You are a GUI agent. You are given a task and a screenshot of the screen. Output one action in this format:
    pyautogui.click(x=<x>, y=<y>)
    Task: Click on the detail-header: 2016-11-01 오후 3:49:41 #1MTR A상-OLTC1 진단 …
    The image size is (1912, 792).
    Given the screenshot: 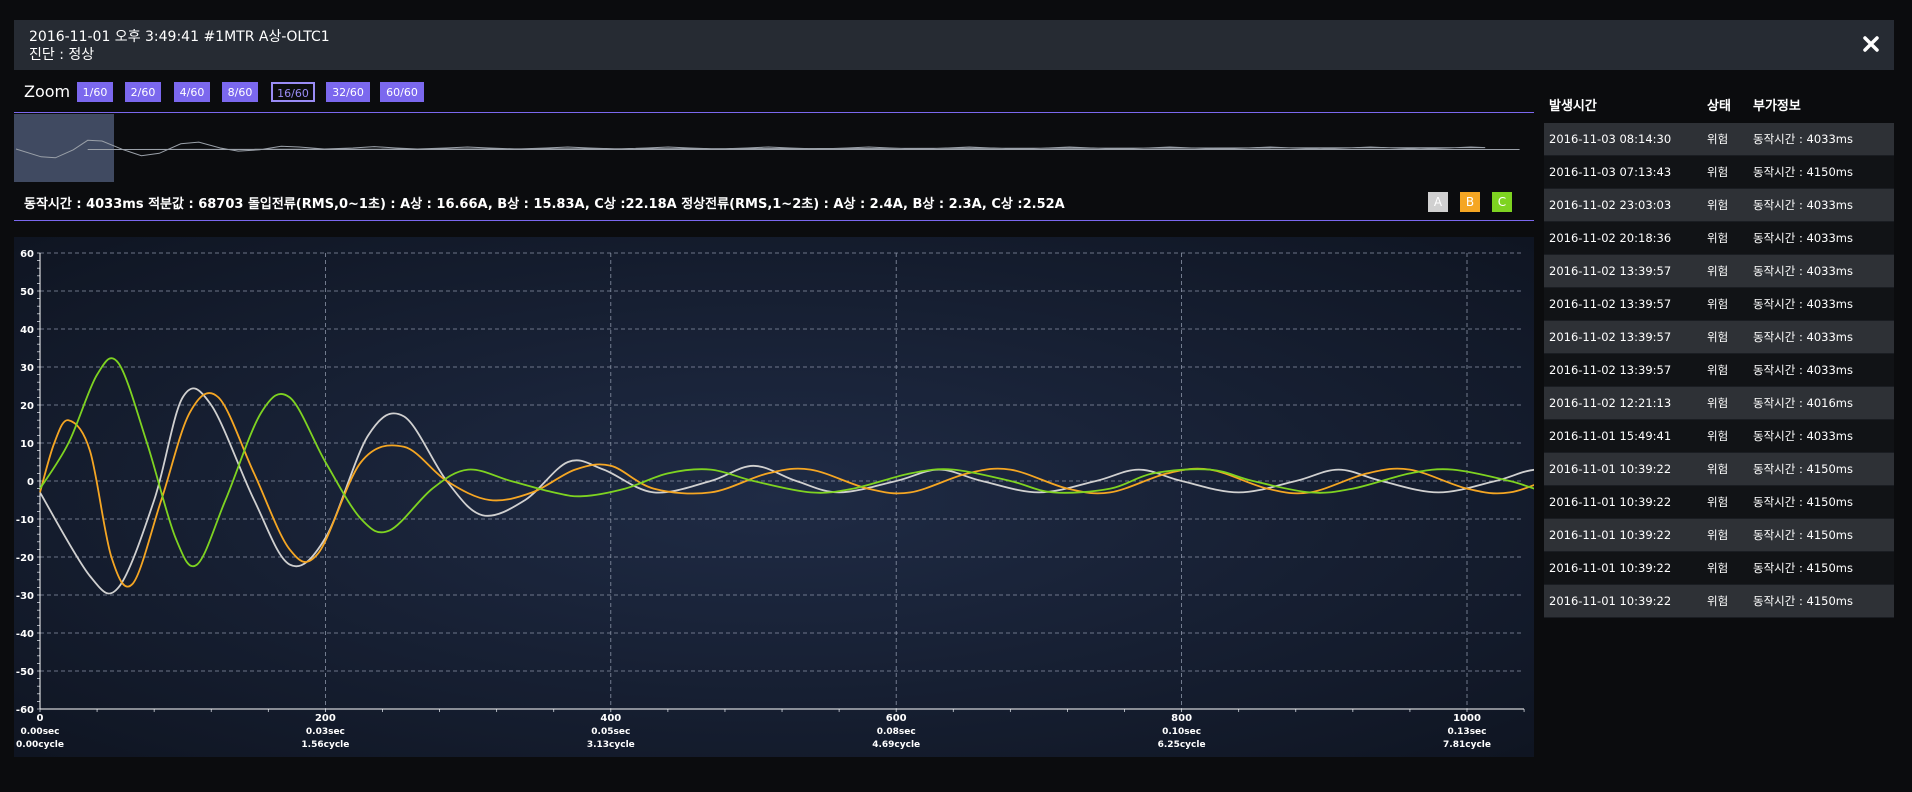 What is the action you would take?
    pyautogui.click(x=954, y=45)
    